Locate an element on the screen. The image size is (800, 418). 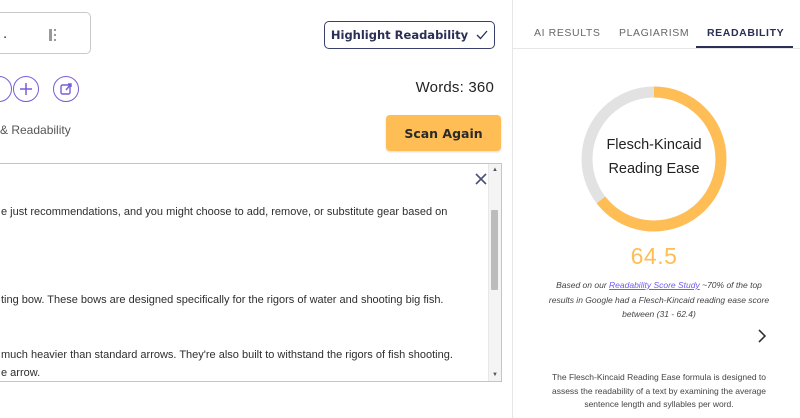
highlight-readability-button: Highlight Readability is located at coordinates (409, 35).